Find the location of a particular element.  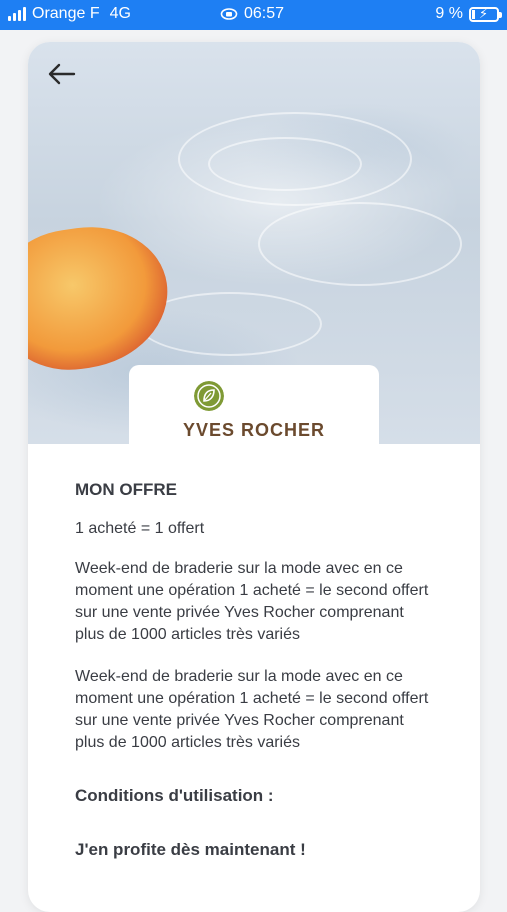

battery-percentage: 9 % is located at coordinates (449, 13).